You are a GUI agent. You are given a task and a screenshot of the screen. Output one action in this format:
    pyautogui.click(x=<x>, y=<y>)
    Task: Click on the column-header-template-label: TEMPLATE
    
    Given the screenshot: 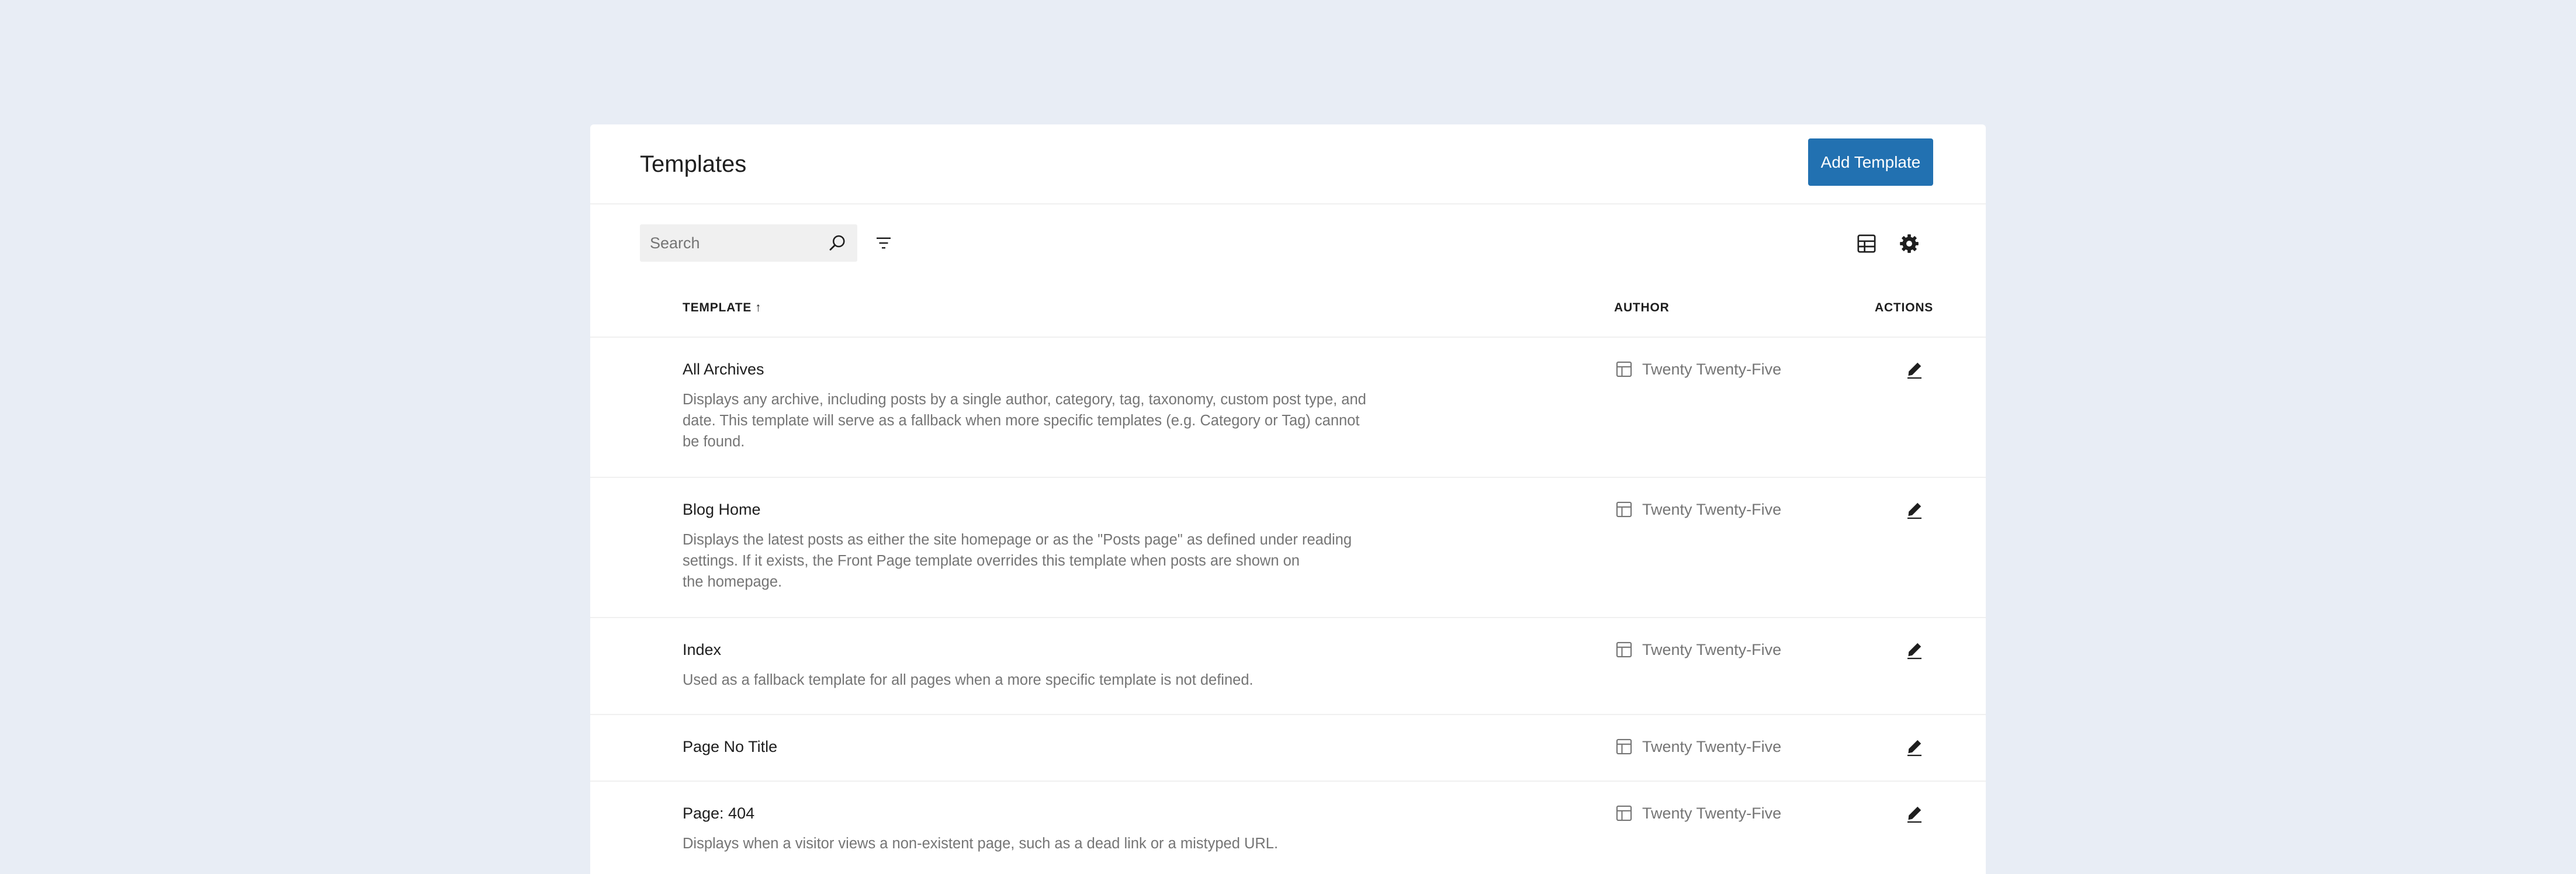 What is the action you would take?
    pyautogui.click(x=717, y=307)
    